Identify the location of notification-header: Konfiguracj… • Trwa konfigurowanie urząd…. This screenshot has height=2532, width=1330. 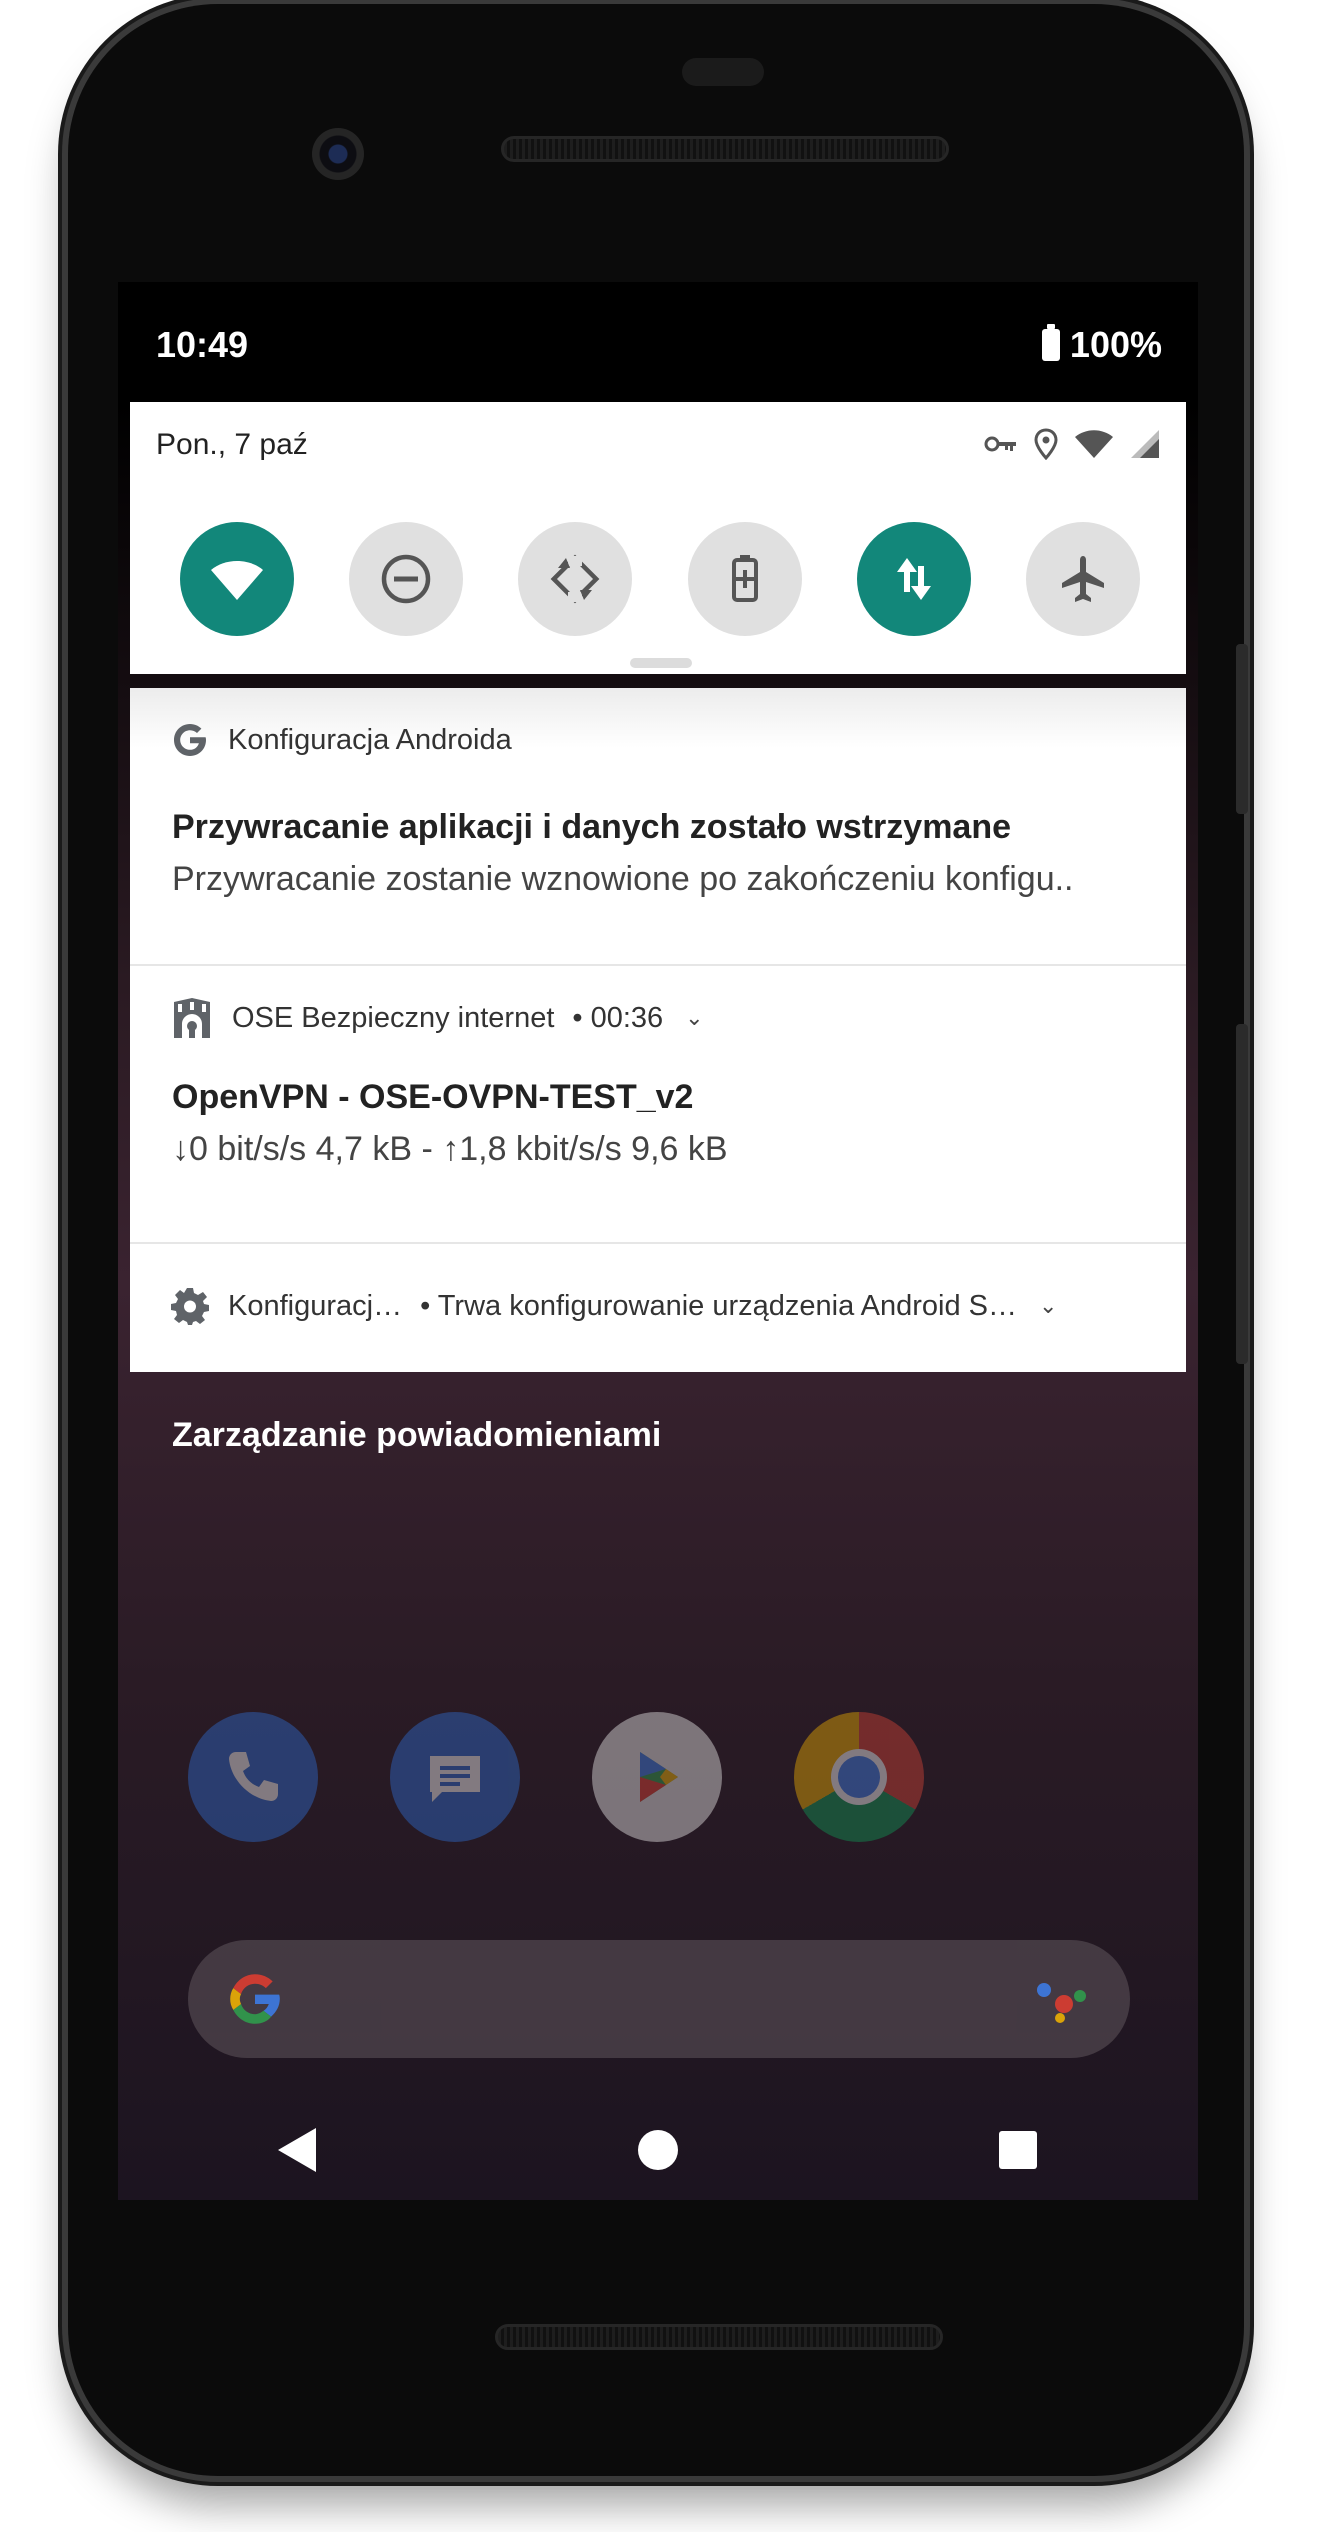
(613, 1306).